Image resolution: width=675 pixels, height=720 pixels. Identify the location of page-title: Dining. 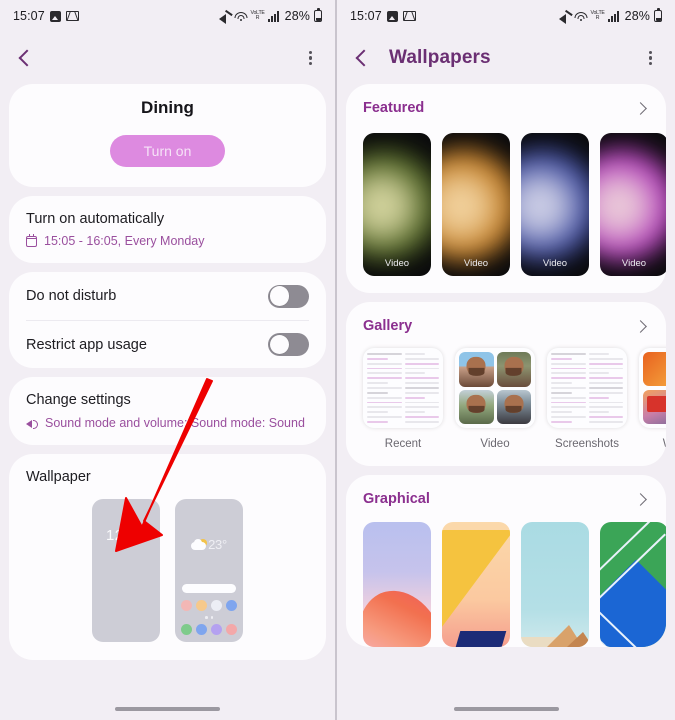
(167, 107).